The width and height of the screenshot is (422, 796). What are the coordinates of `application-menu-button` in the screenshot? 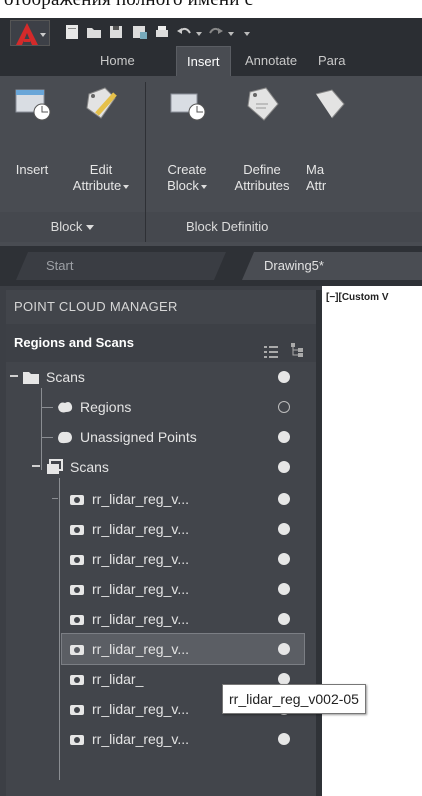 It's located at (30, 33).